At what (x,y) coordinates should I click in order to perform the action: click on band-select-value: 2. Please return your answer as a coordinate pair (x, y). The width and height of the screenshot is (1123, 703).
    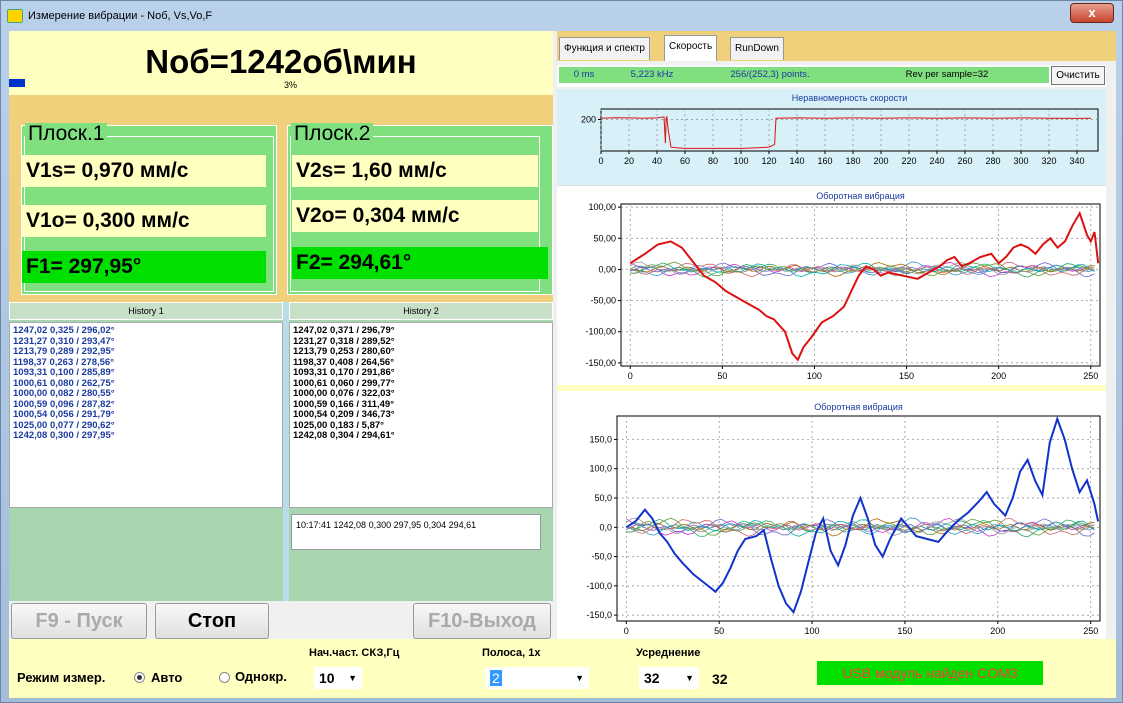
    Looking at the image, I should click on (496, 678).